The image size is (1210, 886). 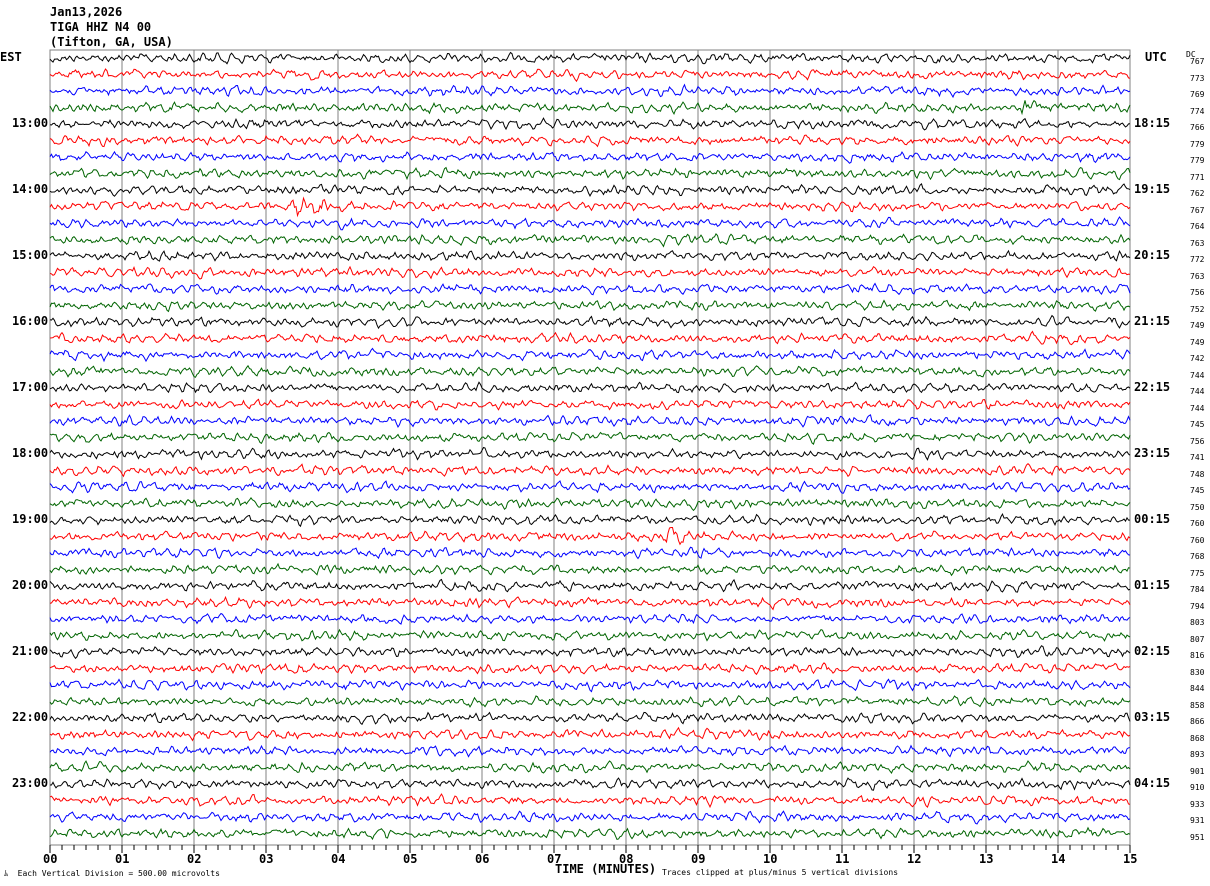 I want to click on x-axis-title: TIME (MINUTES), so click(x=606, y=869).